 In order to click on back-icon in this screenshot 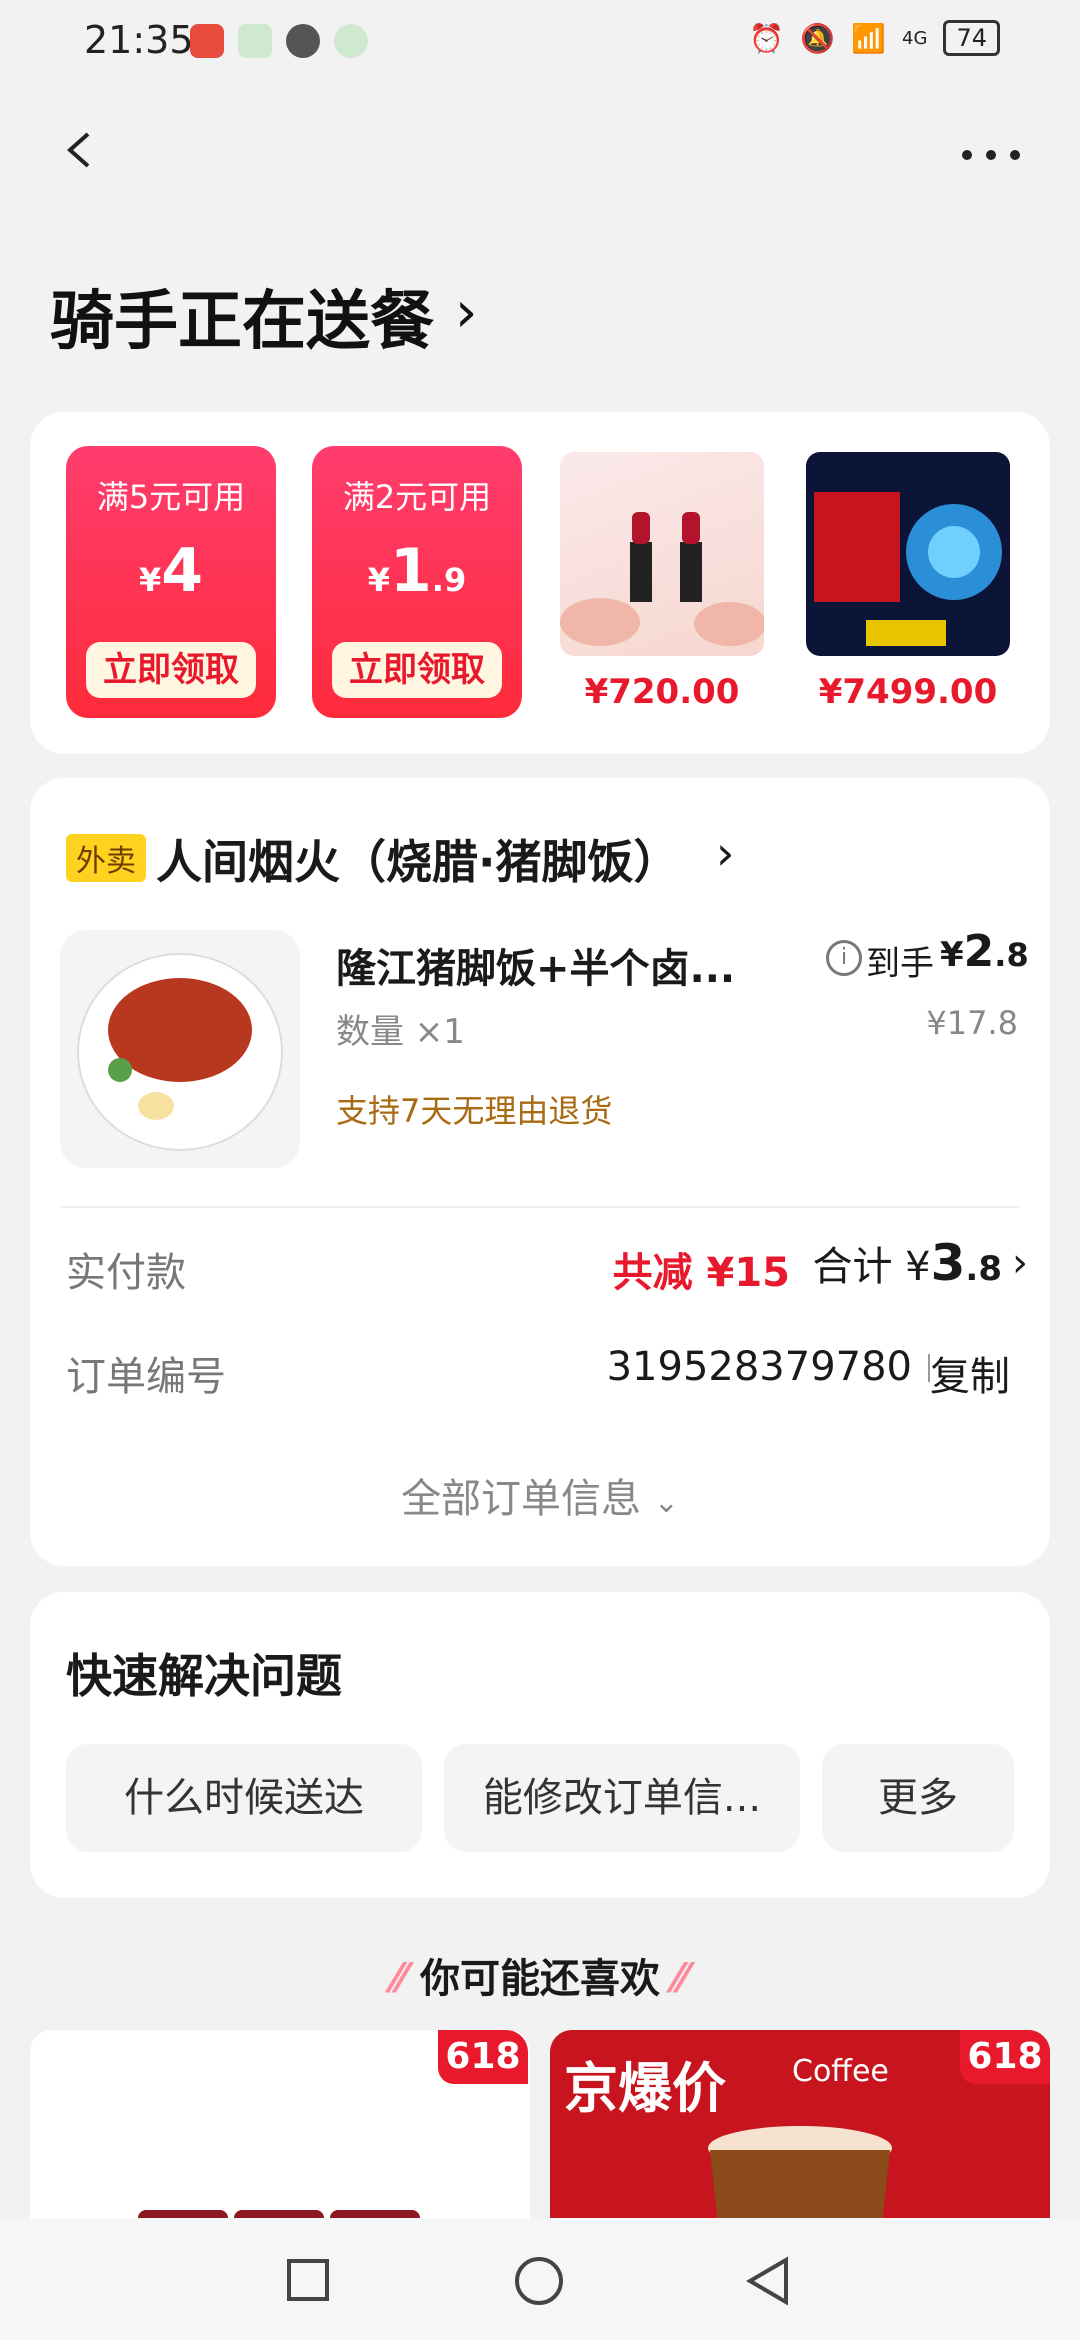, I will do `click(80, 150)`.